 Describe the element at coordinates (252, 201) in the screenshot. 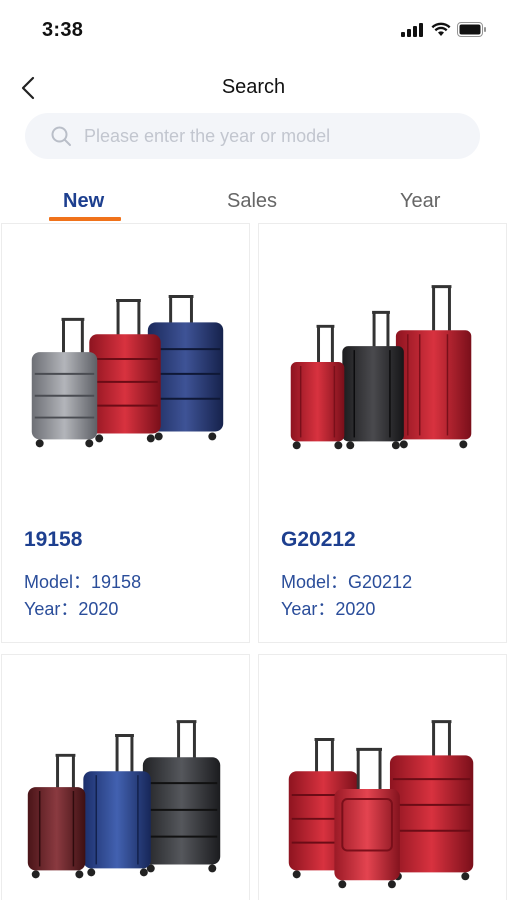

I see `tab-sales: Sales` at that location.